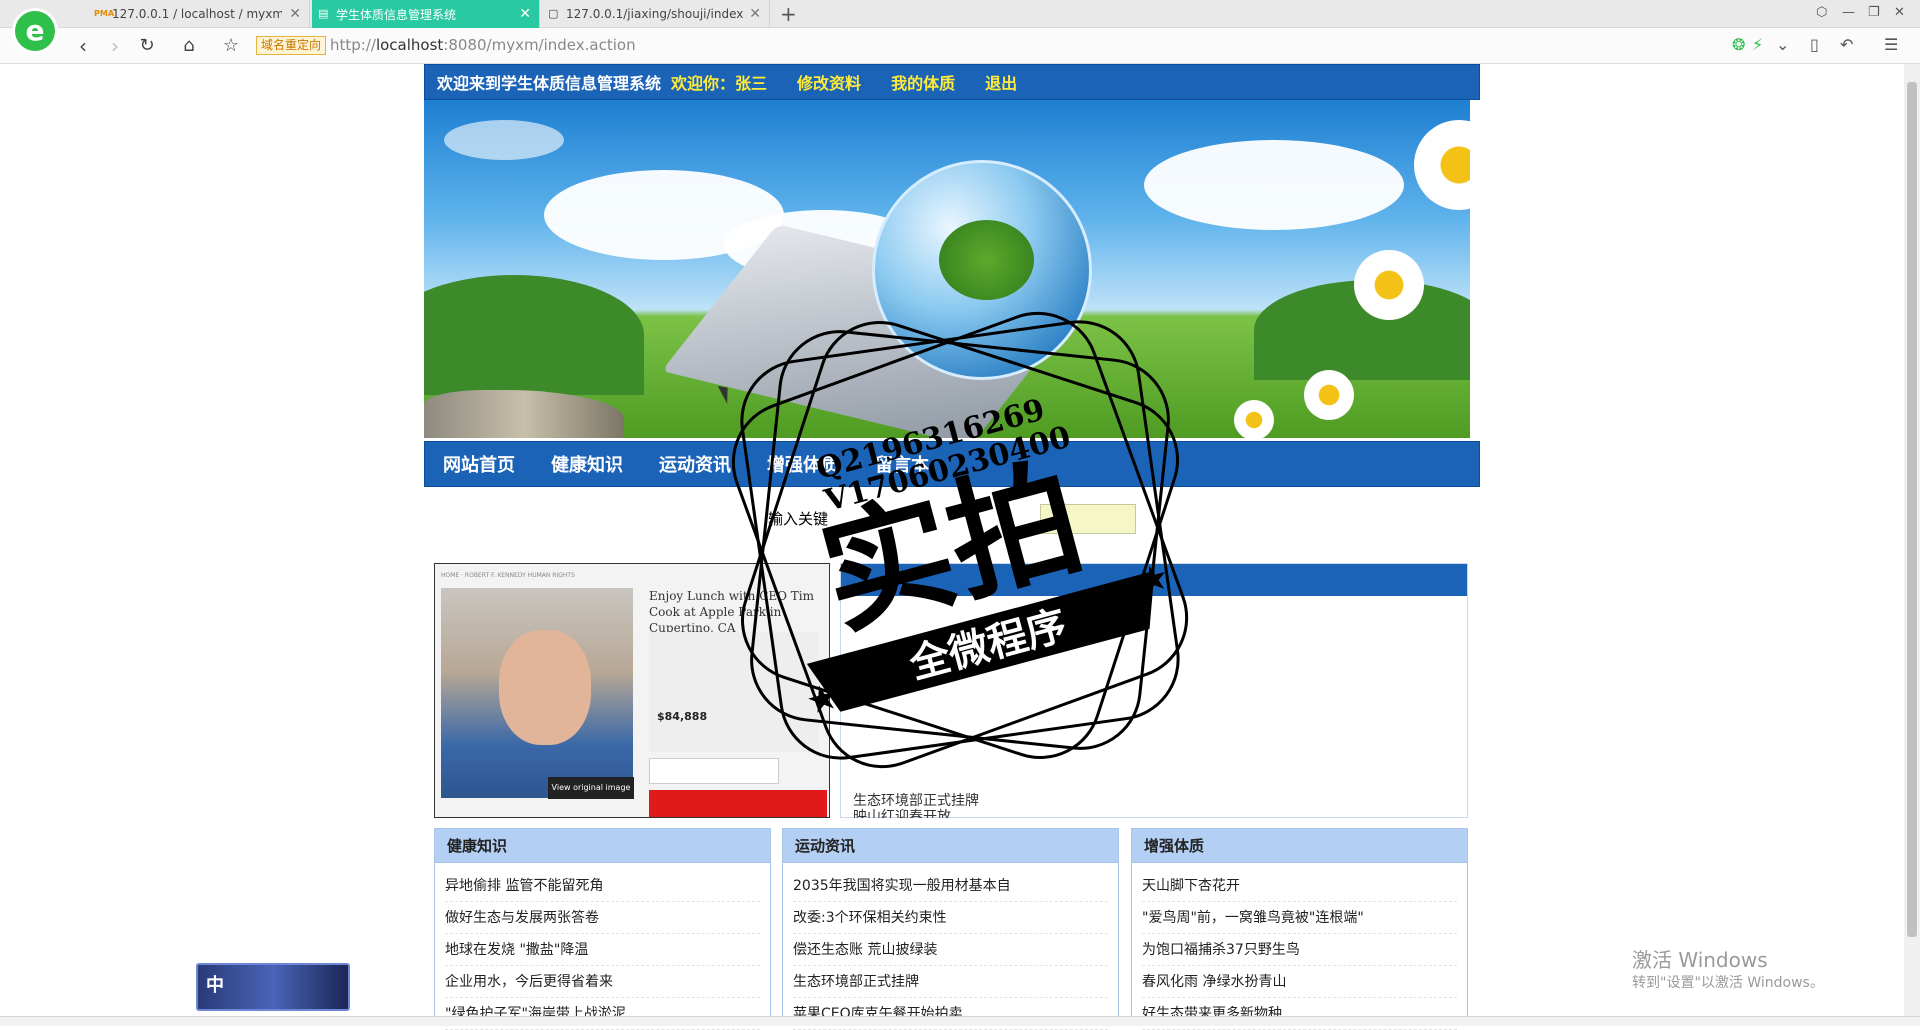 This screenshot has width=1920, height=1030. What do you see at coordinates (1912, 509) in the screenshot?
I see `scroll-thumb` at bounding box center [1912, 509].